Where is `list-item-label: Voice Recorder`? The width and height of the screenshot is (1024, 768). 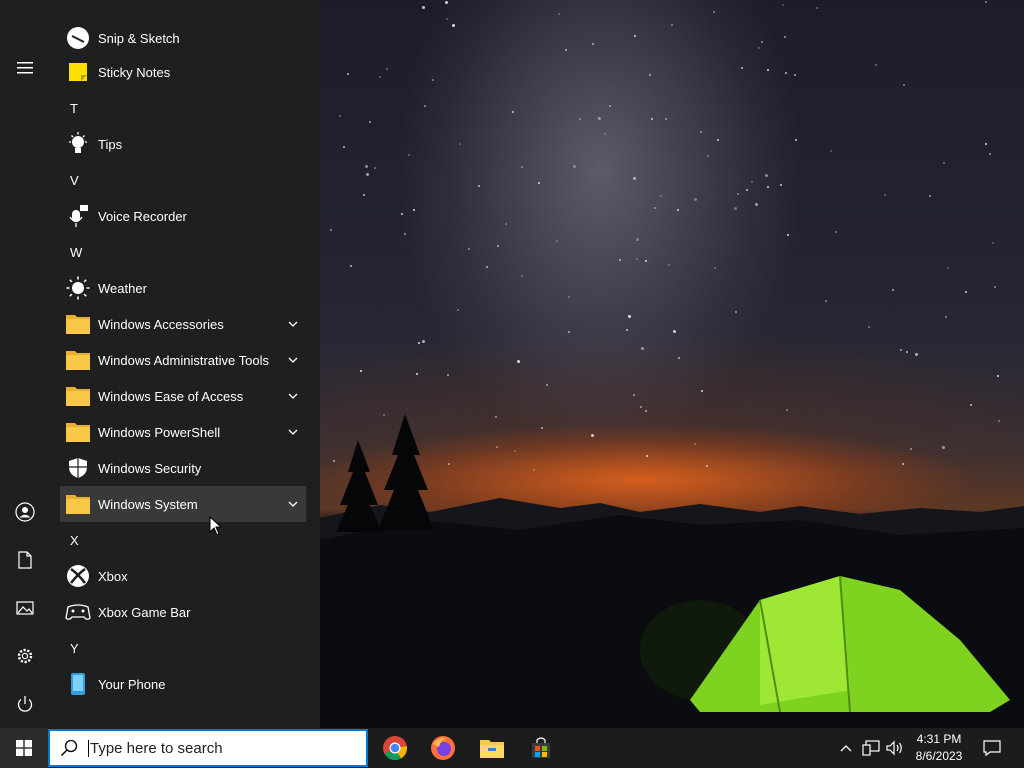 list-item-label: Voice Recorder is located at coordinates (142, 216).